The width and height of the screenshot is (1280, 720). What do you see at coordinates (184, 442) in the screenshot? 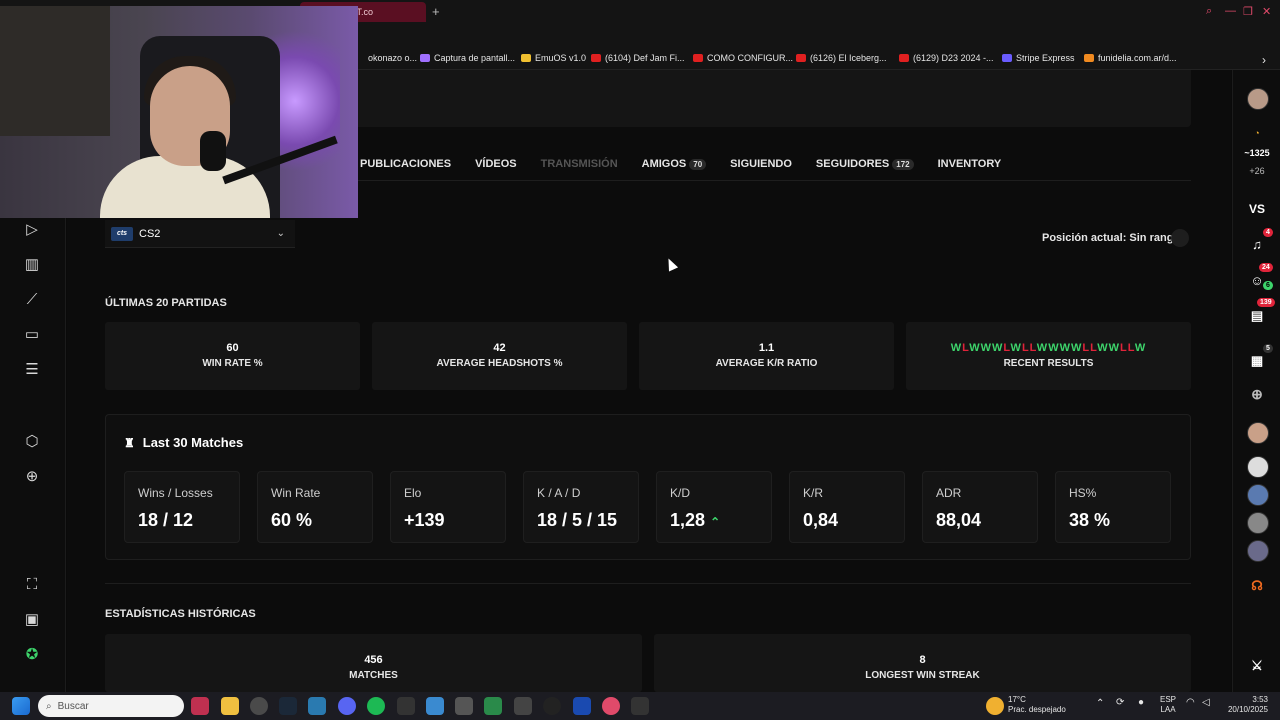
I see `last30-title: ♜ Last 30 Matches` at bounding box center [184, 442].